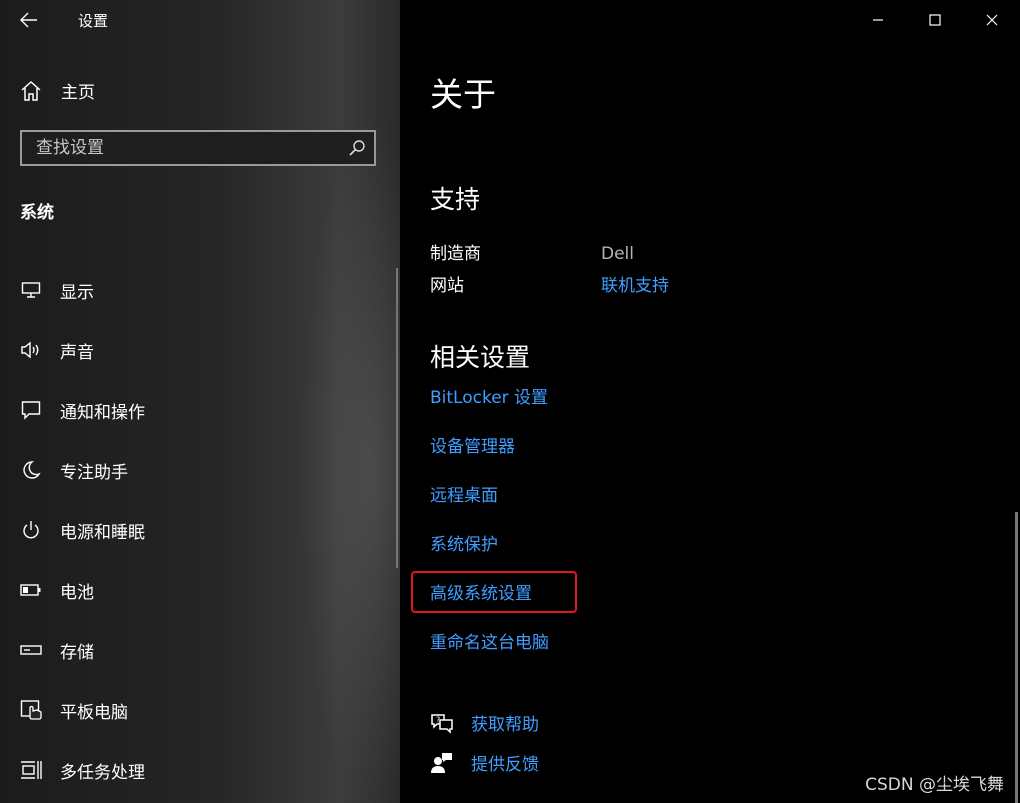 This screenshot has width=1020, height=803. What do you see at coordinates (1016, 657) in the screenshot?
I see `main-scrollbar` at bounding box center [1016, 657].